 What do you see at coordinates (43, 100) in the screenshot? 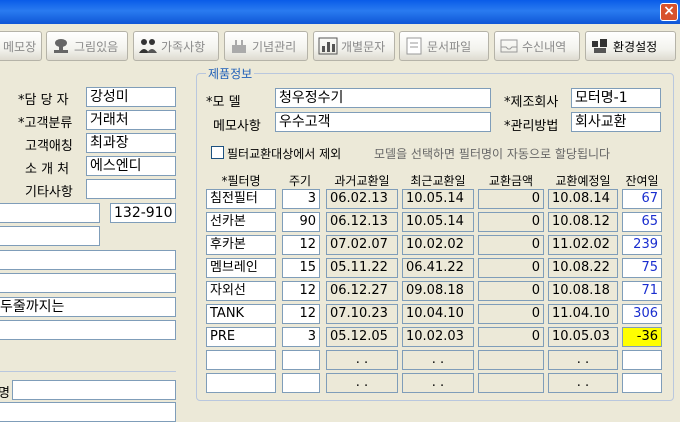
I see `manager-label: *담 당 자` at bounding box center [43, 100].